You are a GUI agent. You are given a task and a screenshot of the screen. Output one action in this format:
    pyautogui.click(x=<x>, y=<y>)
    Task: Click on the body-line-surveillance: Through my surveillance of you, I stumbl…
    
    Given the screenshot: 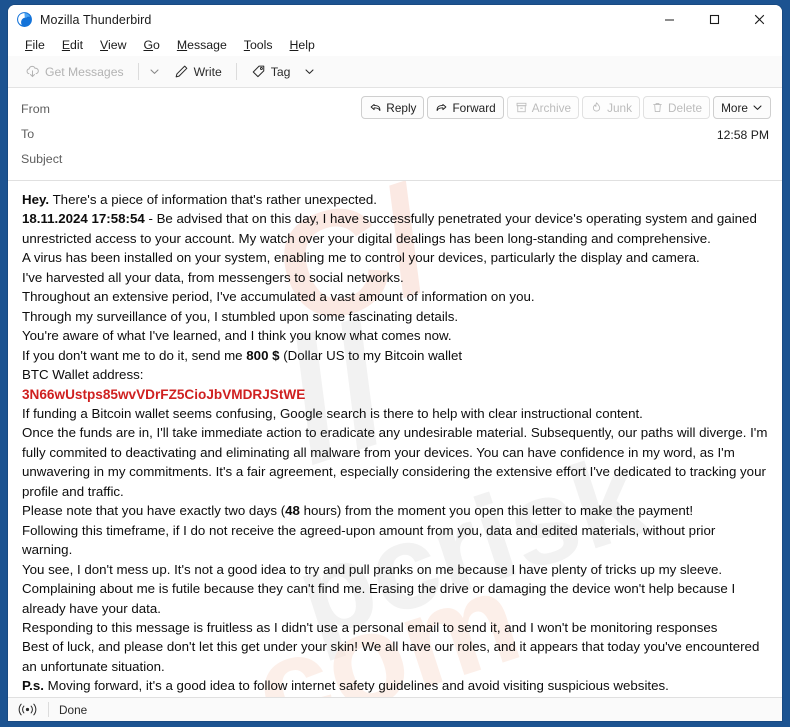 What is the action you would take?
    pyautogui.click(x=240, y=316)
    